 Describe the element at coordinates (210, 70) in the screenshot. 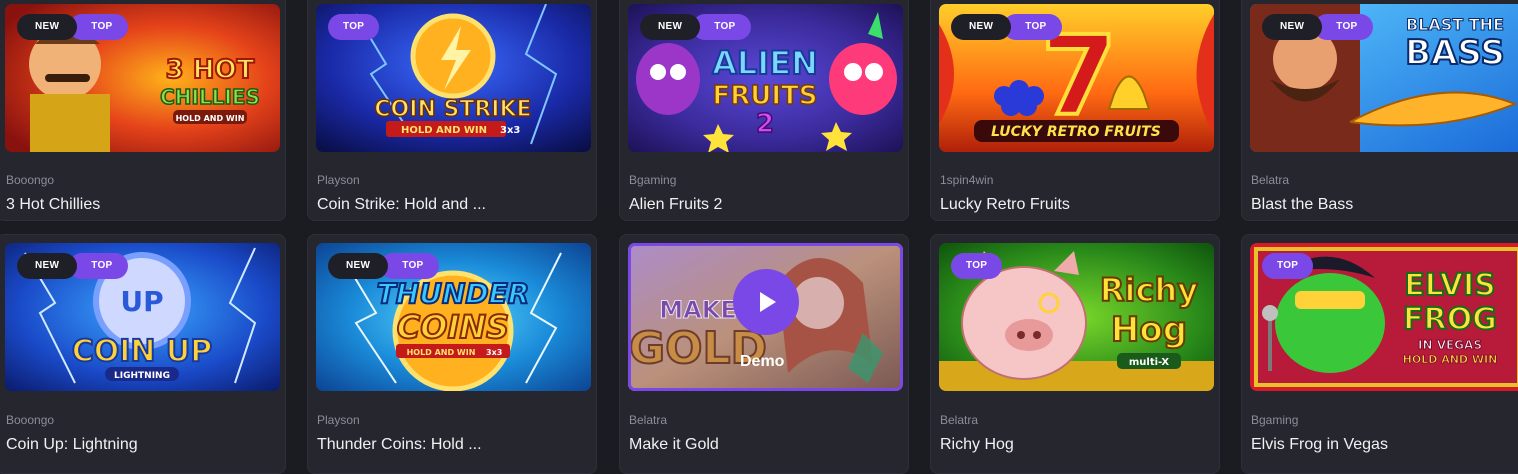

I see `art-text: 3 HOT` at that location.